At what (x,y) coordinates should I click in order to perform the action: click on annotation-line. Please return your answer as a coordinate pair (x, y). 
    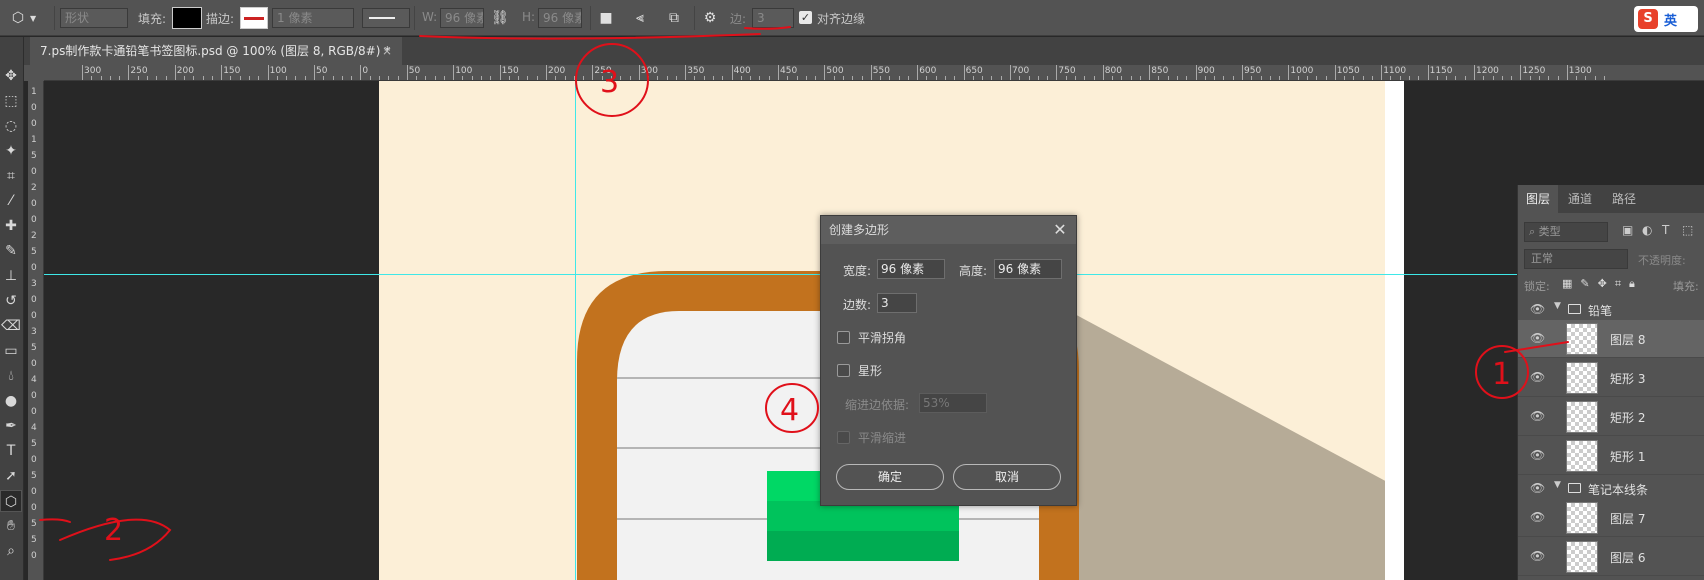
    Looking at the image, I should click on (1536, 347).